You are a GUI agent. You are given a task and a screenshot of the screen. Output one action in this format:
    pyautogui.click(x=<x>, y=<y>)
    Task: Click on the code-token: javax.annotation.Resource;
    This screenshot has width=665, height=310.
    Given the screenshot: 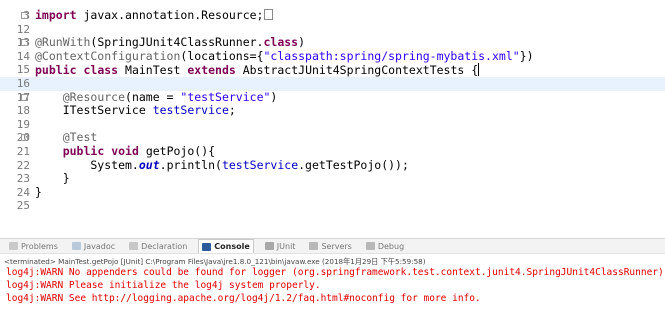 What is the action you would take?
    pyautogui.click(x=170, y=15)
    